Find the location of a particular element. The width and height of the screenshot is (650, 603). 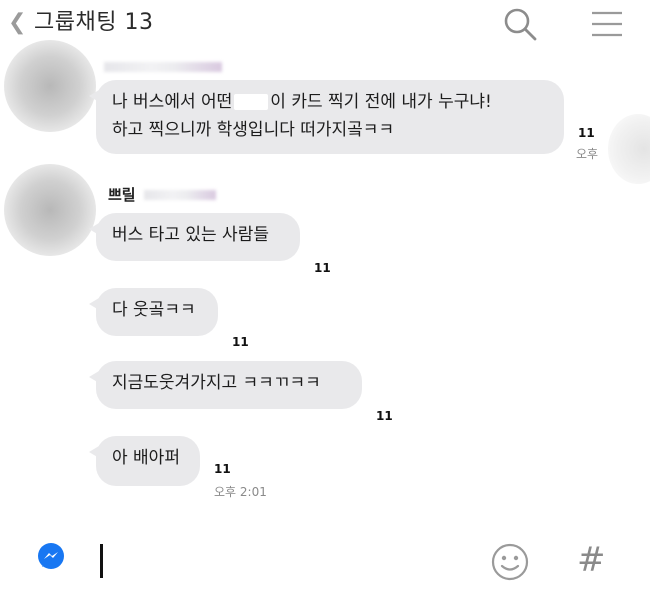

chat-header: ❮ 그룹채팅 13 is located at coordinates (325, 24).